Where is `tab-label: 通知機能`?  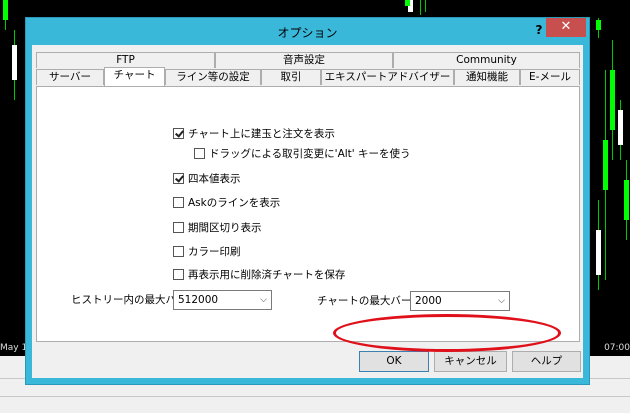
tab-label: 通知機能 is located at coordinates (487, 77).